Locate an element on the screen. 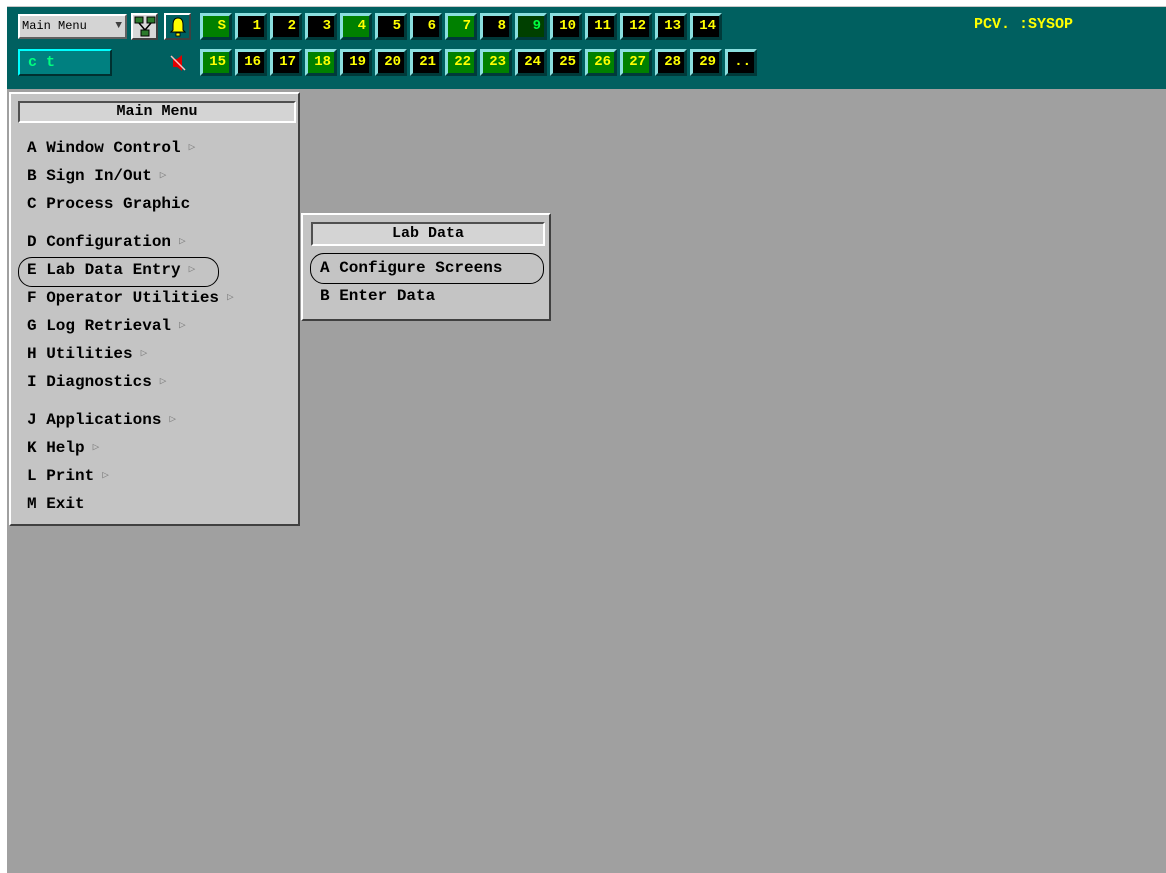 Image resolution: width=1166 pixels, height=873 pixels. lab-data-submenu: Lab Data A Configure Screens B Enter Data is located at coordinates (426, 267).